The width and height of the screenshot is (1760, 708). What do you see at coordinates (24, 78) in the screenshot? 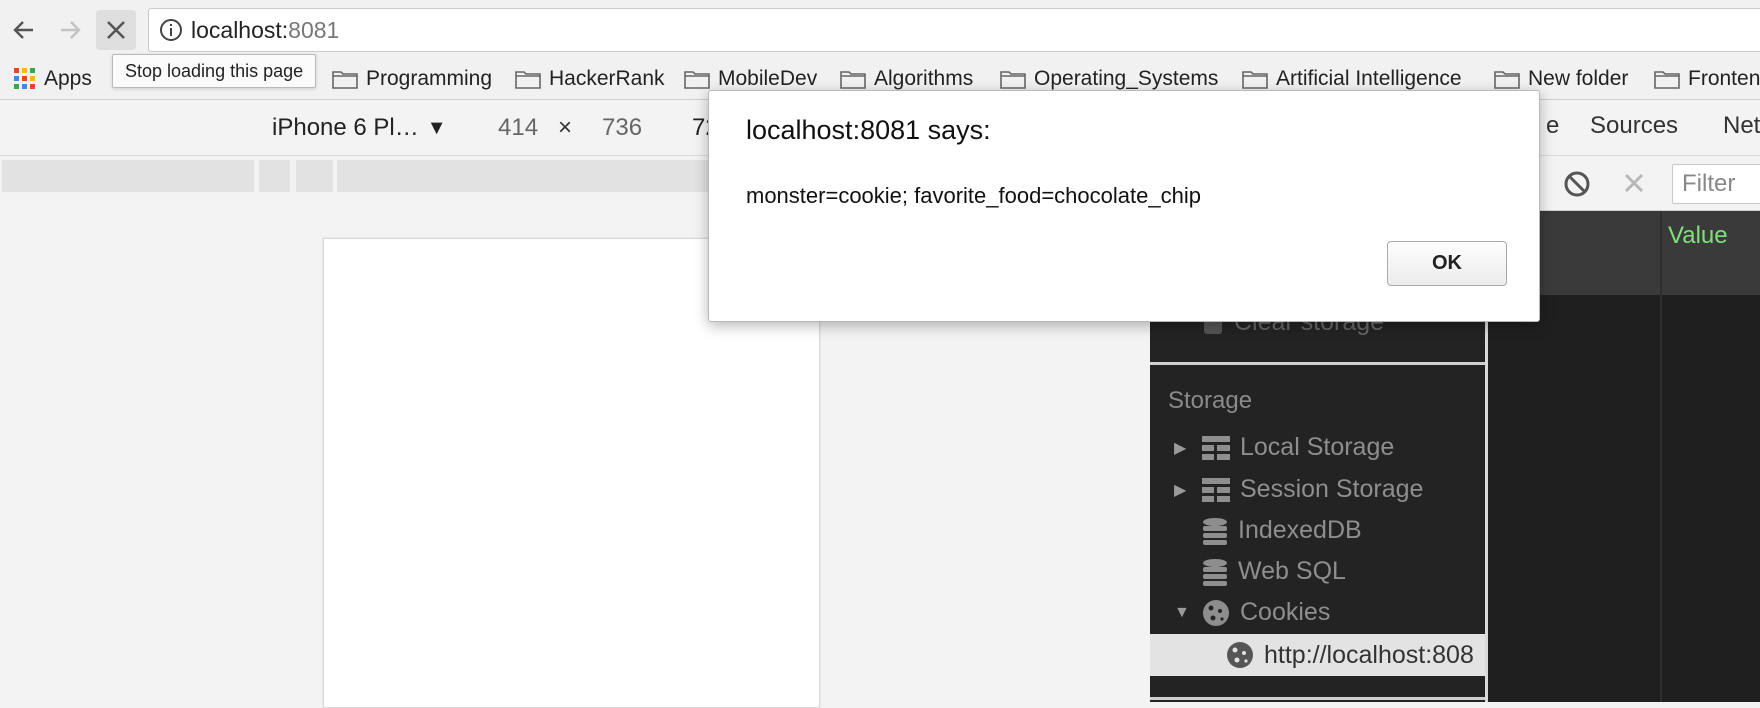
I see `apps-grid-icon` at bounding box center [24, 78].